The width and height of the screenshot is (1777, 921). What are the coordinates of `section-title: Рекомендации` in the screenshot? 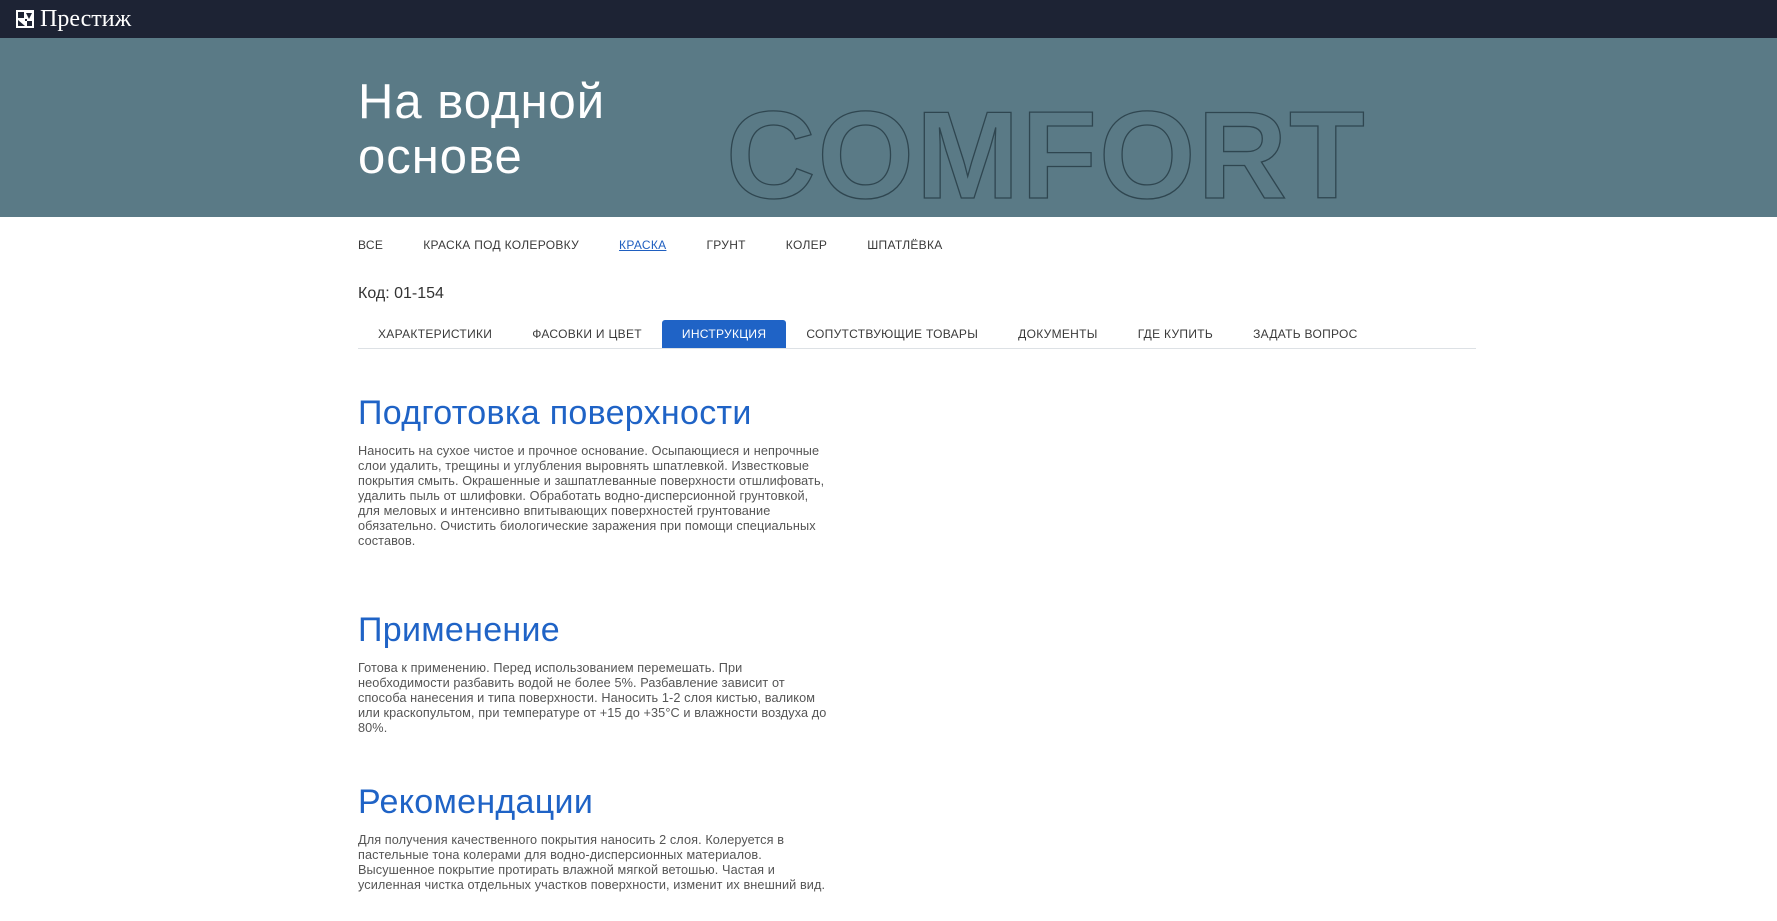 It's located at (476, 802).